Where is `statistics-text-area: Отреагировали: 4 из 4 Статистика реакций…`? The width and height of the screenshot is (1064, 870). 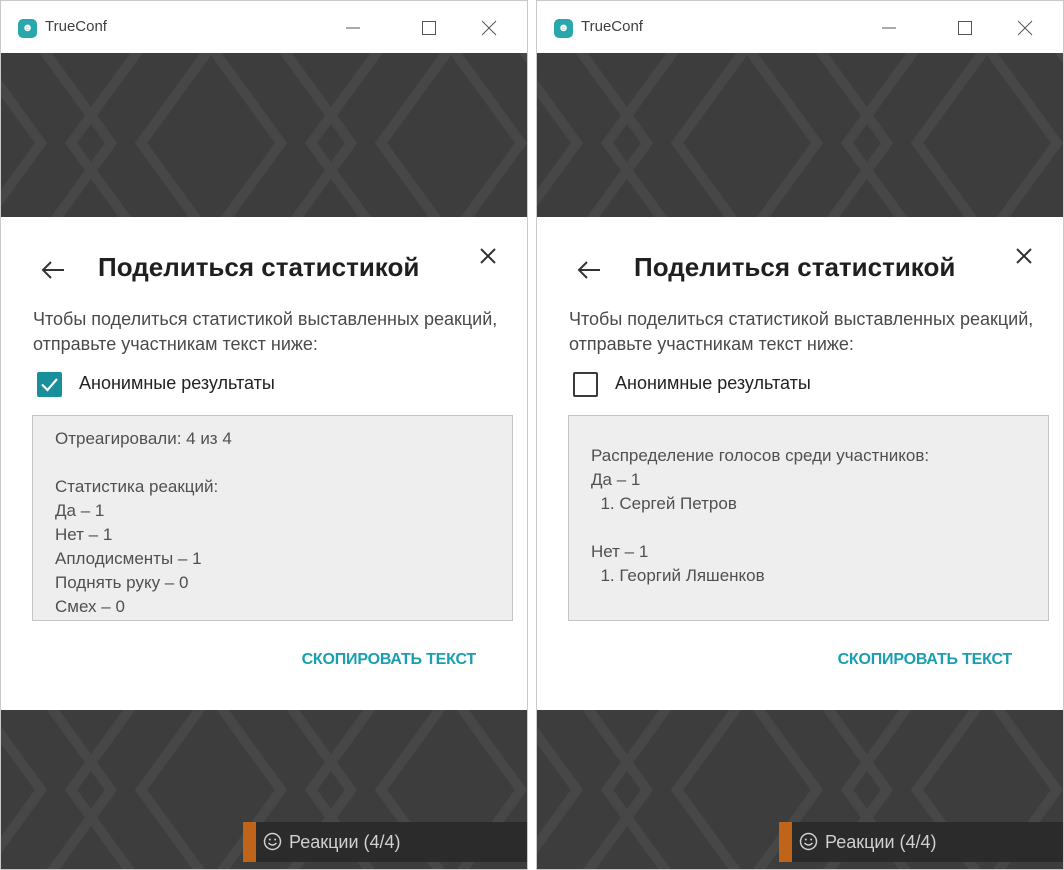 statistics-text-area: Отреагировали: 4 из 4 Статистика реакций… is located at coordinates (272, 518).